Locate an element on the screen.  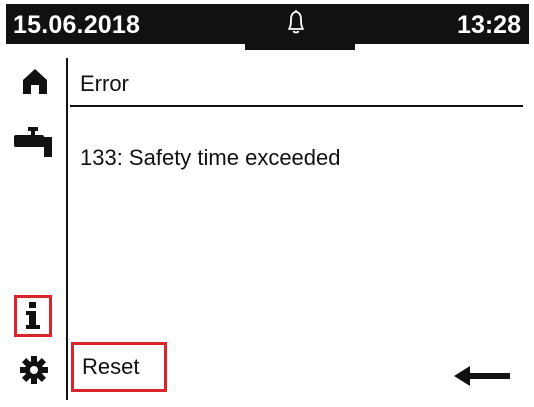
time-display: 13:28 is located at coordinates (489, 25).